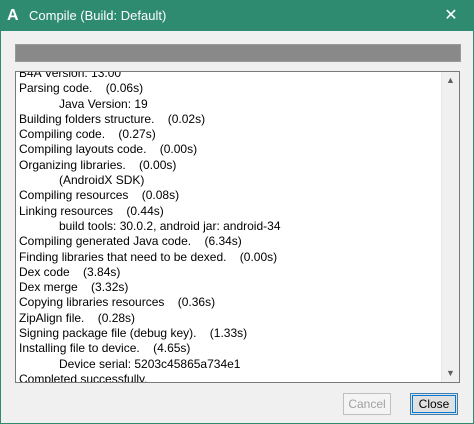  Describe the element at coordinates (451, 16) in the screenshot. I see `close-window-icon: ✕` at that location.